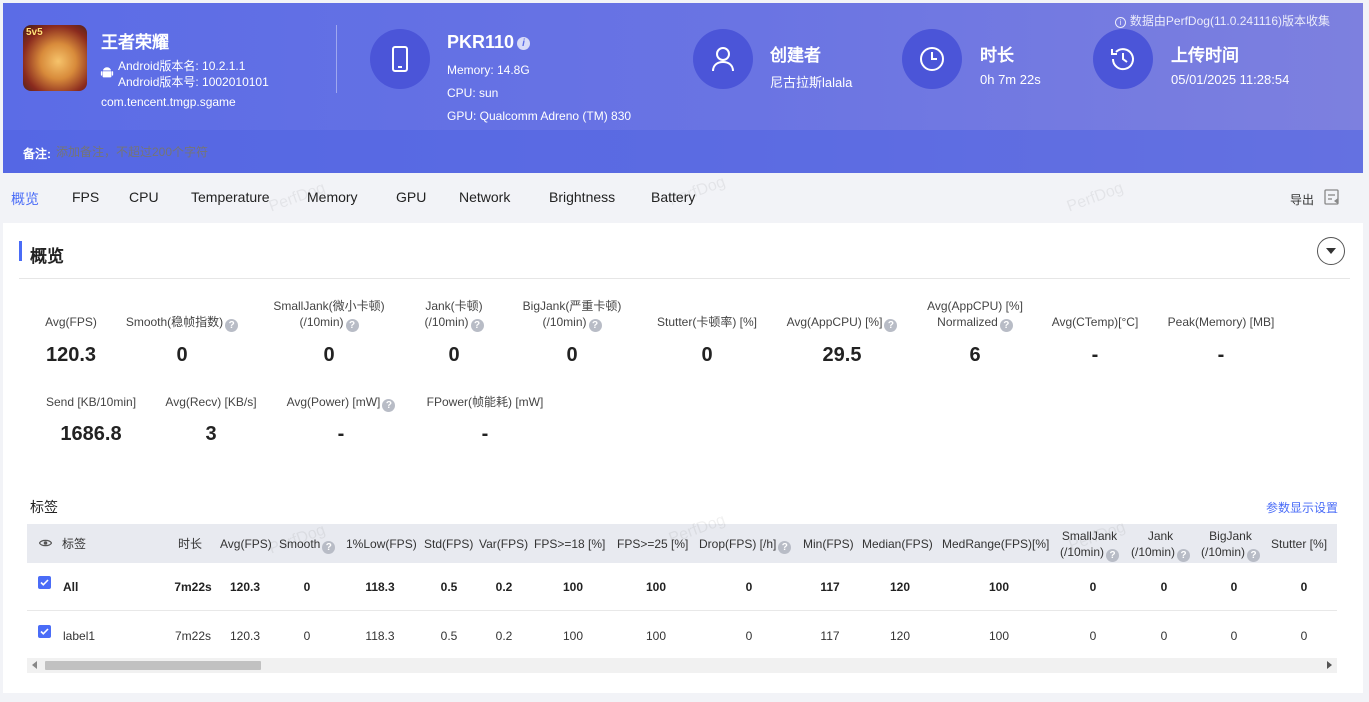  I want to click on eye-icon, so click(45, 543).